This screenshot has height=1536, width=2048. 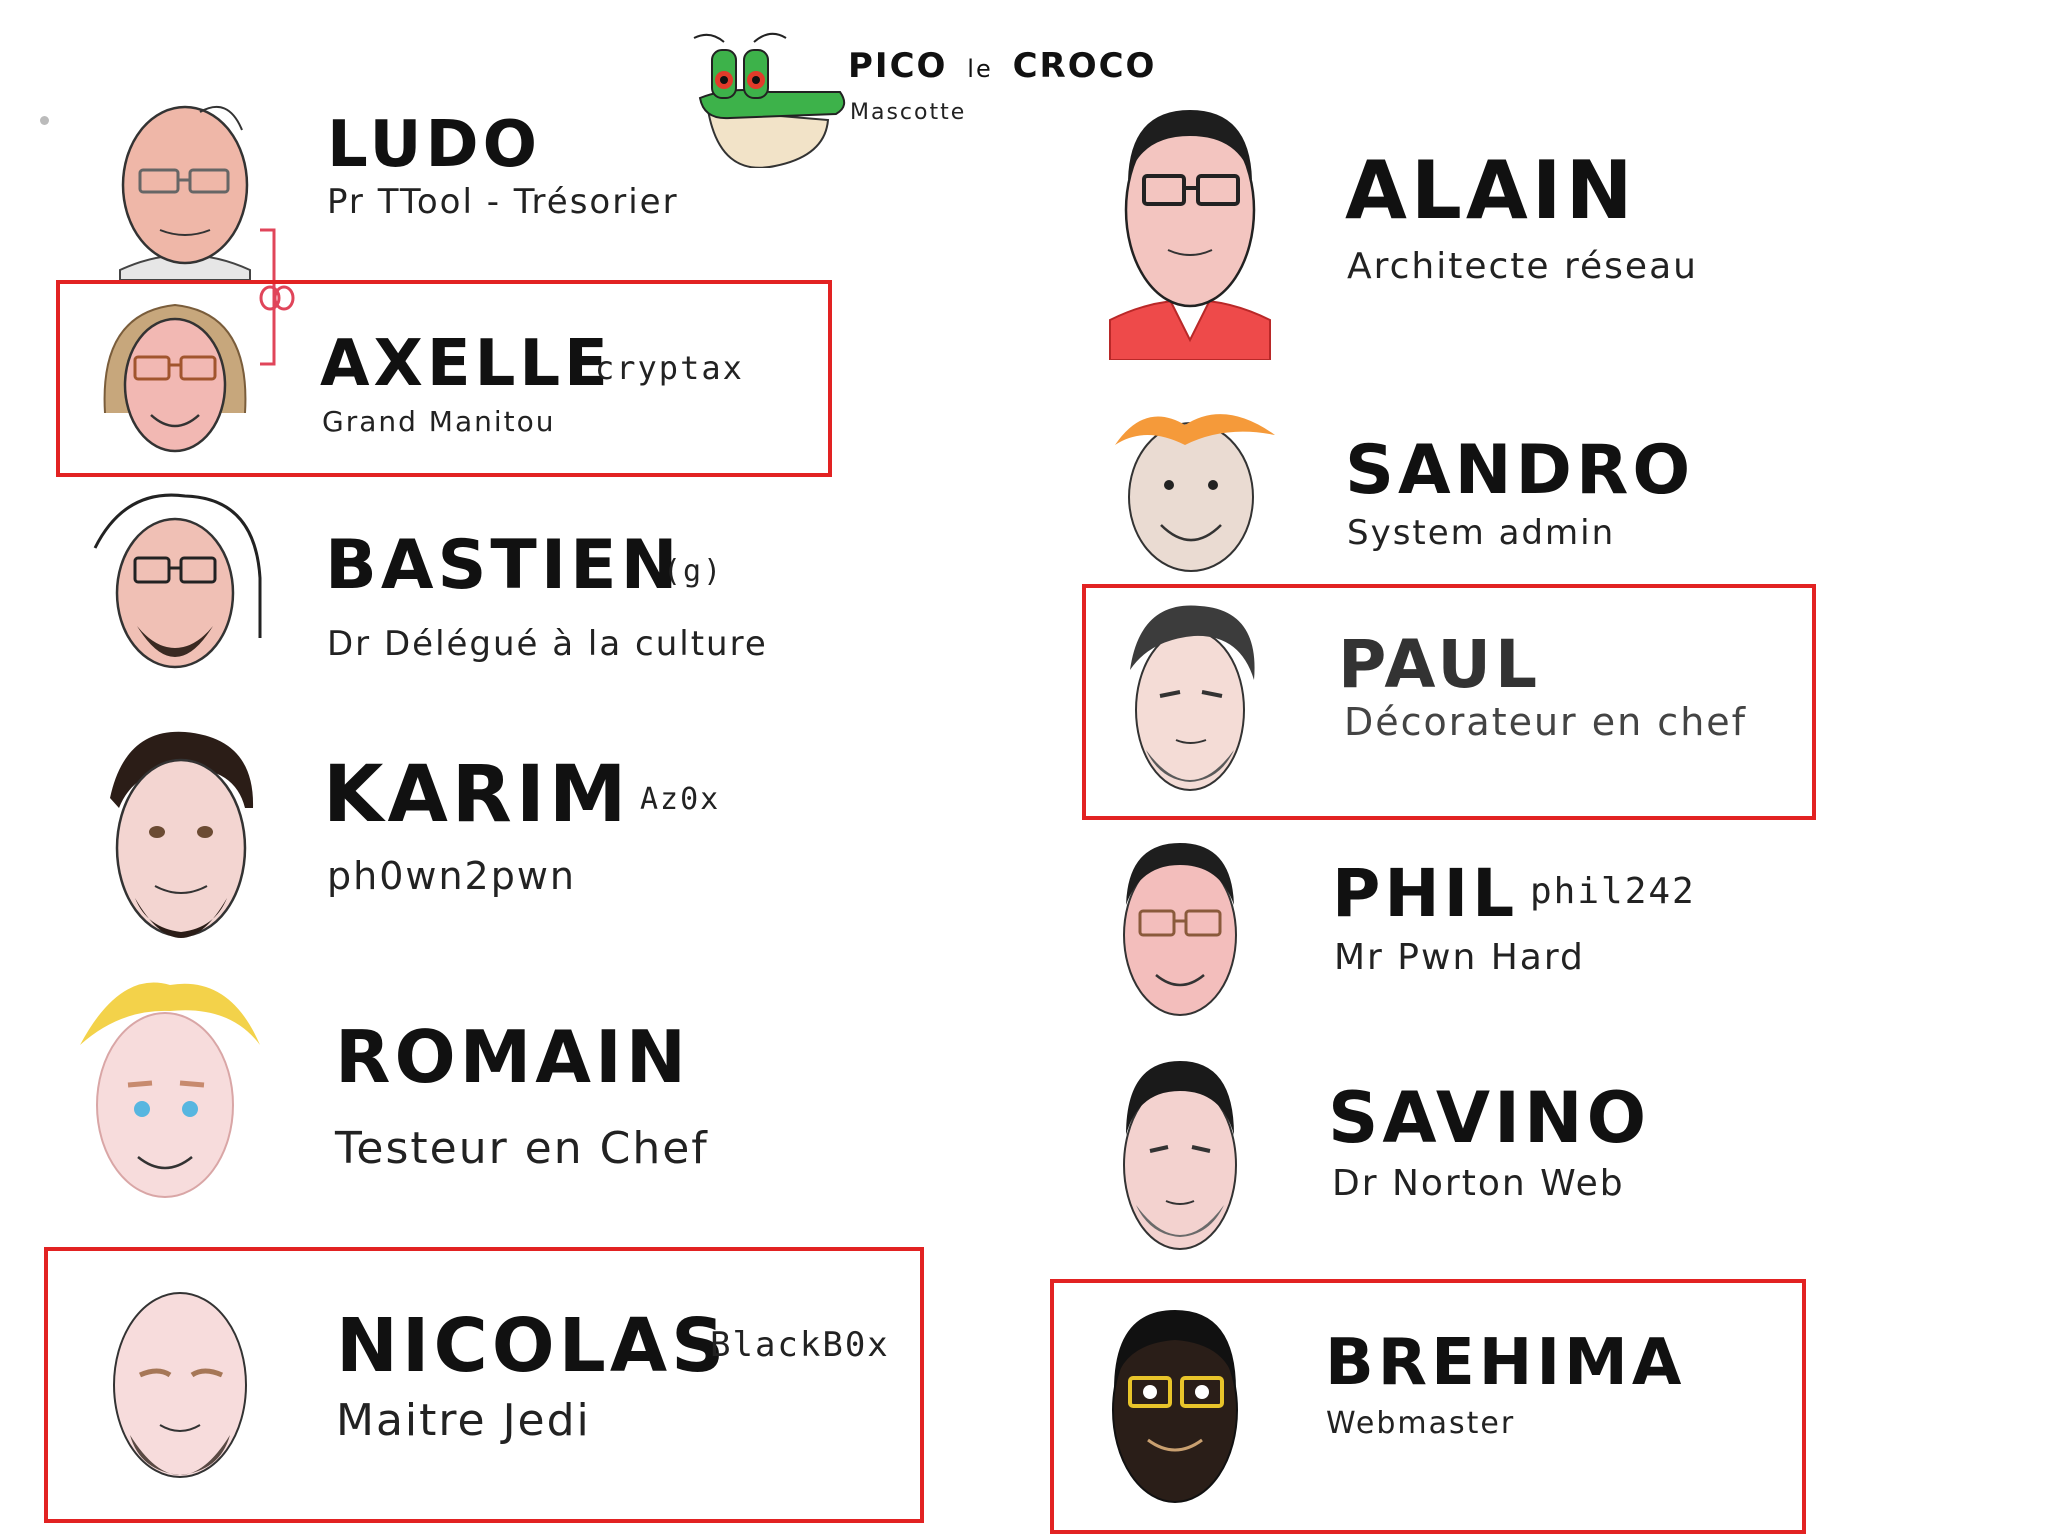 What do you see at coordinates (463, 1420) in the screenshot?
I see `member-role: Maitre Jedi` at bounding box center [463, 1420].